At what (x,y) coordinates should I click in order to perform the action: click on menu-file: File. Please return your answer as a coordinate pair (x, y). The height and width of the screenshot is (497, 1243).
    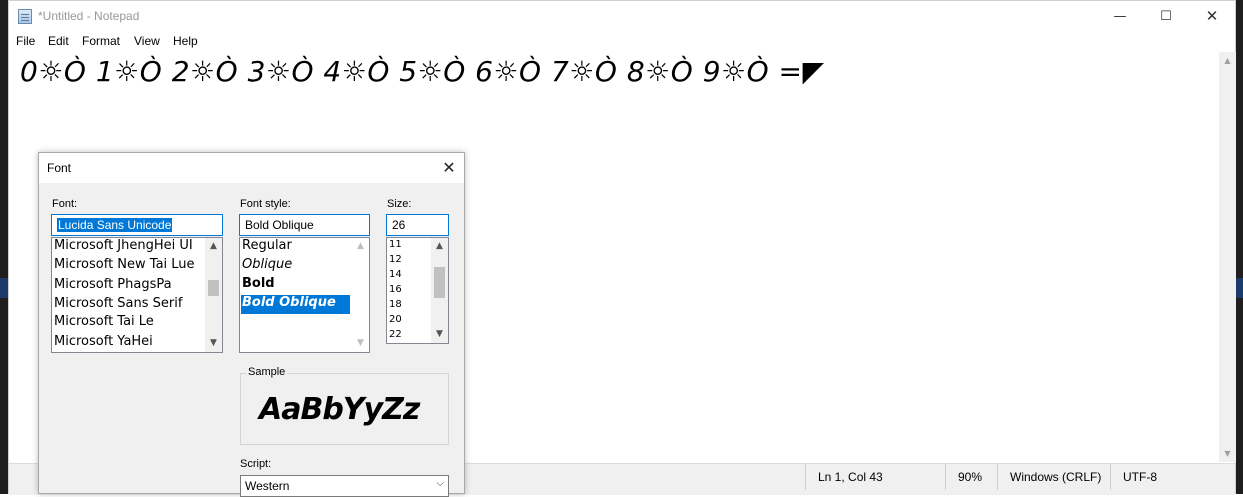
    Looking at the image, I should click on (25, 41).